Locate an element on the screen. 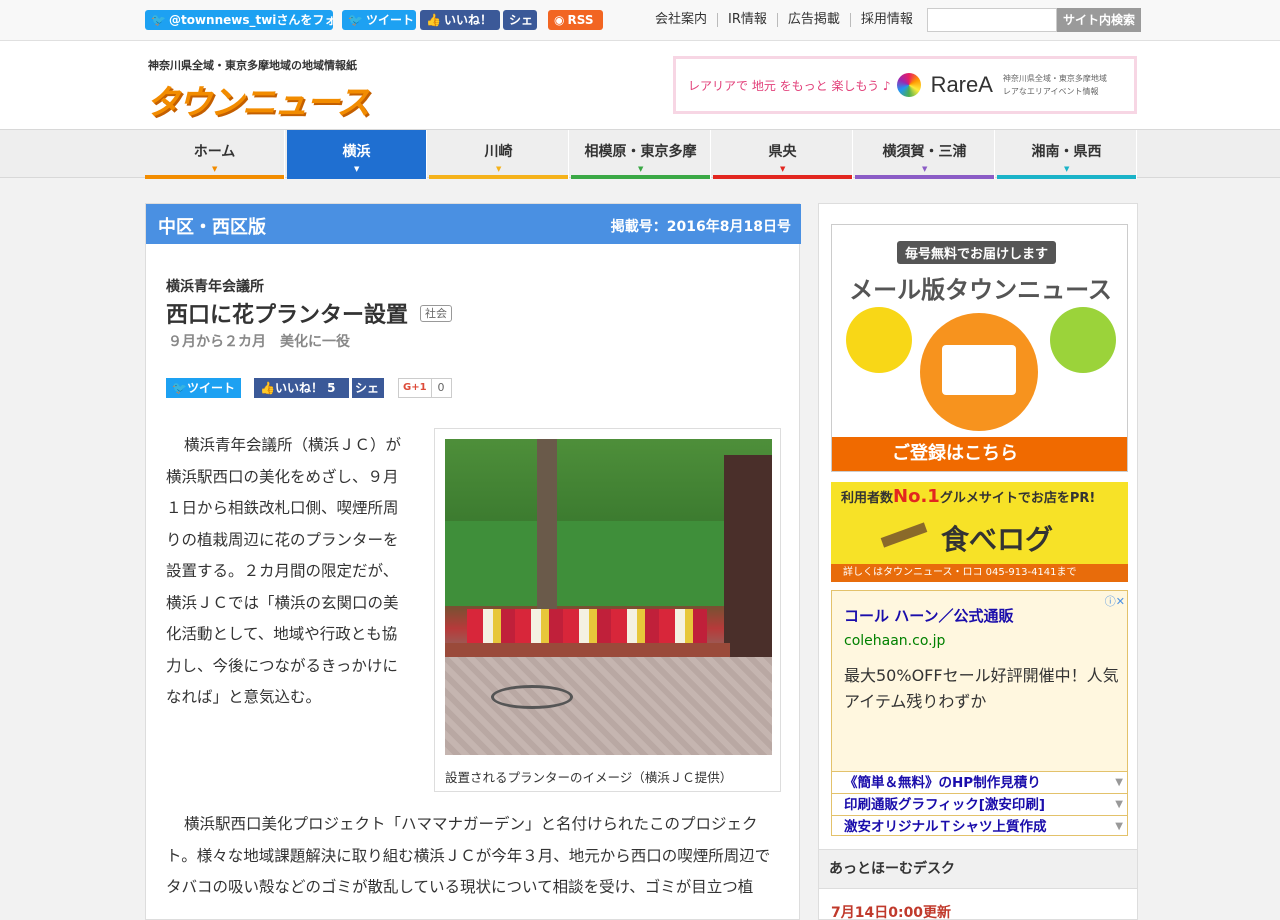 The image size is (1280, 920). category-tag: 社会 is located at coordinates (436, 313).